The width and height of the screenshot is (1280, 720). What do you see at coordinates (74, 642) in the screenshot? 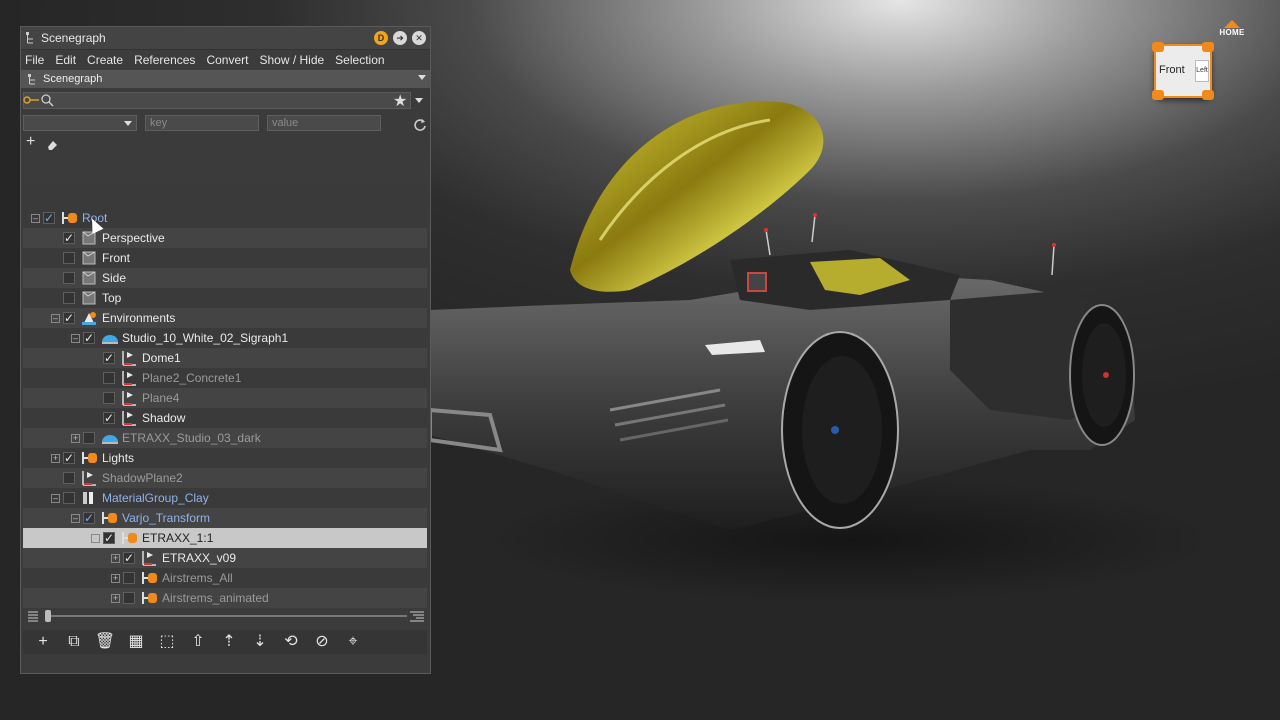
I see `group-icon: ⧉` at bounding box center [74, 642].